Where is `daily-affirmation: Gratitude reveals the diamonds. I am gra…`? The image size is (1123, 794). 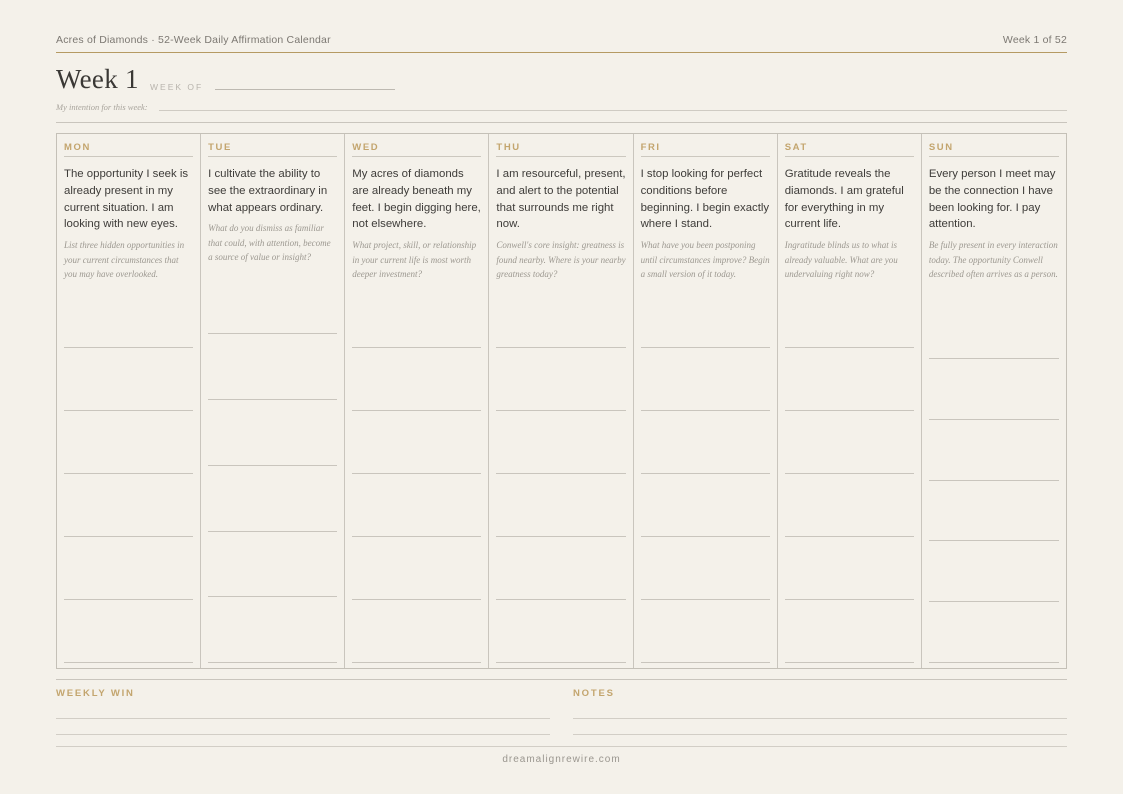
daily-affirmation: Gratitude reveals the diamonds. I am gra… is located at coordinates (844, 199).